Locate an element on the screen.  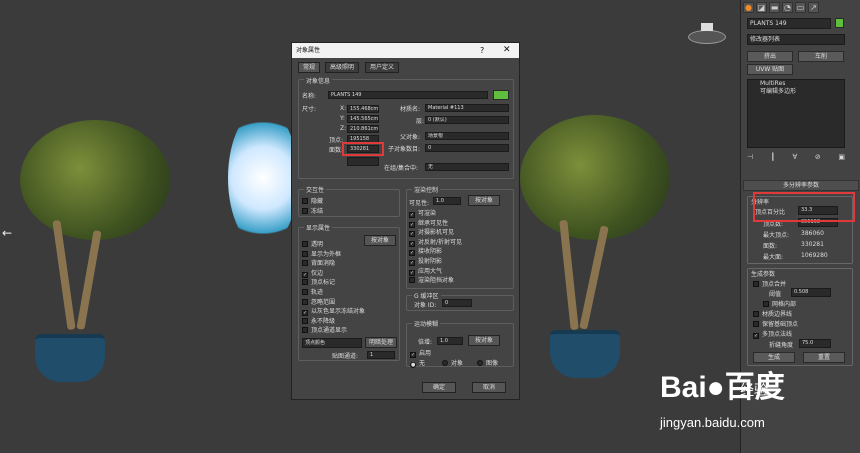
faces-label: 面数: is located at coordinates (336, 150).